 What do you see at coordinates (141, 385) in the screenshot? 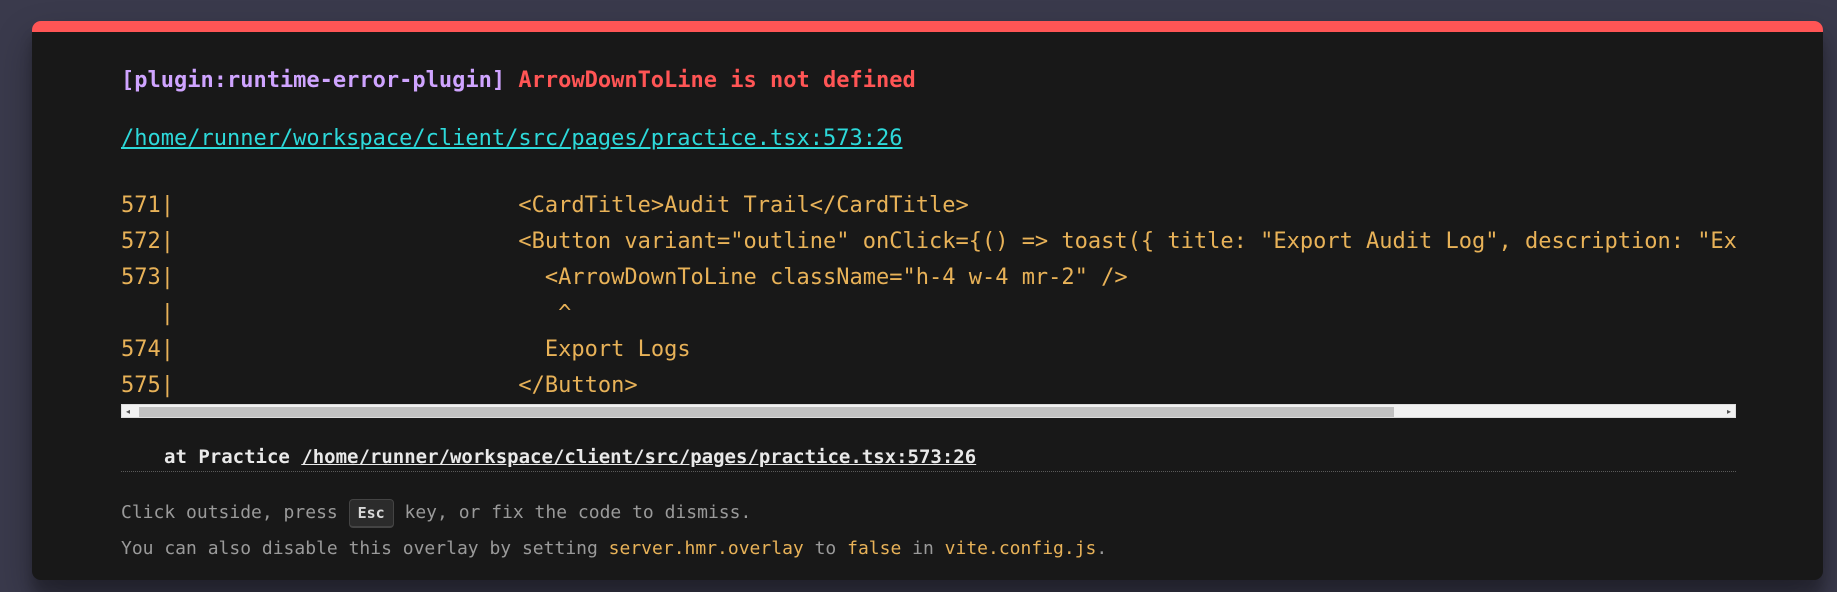
I see `line-number: 575` at bounding box center [141, 385].